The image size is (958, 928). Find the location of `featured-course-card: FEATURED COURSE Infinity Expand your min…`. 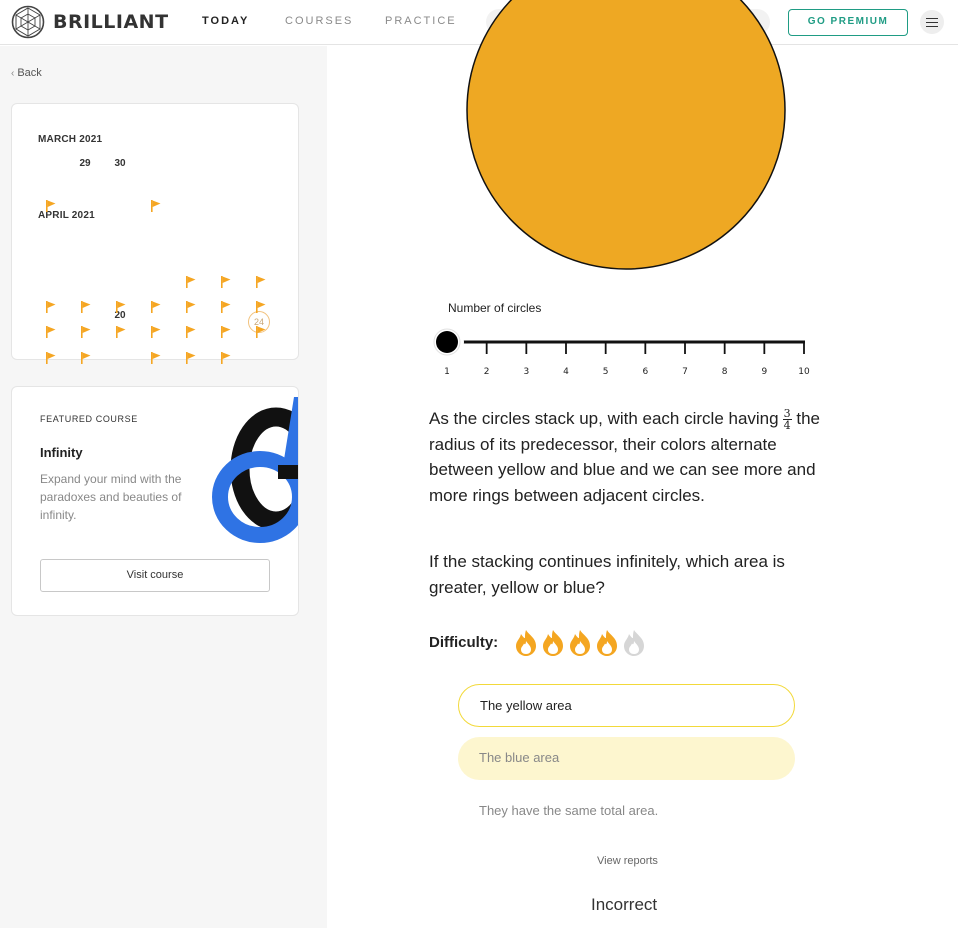

featured-course-card: FEATURED COURSE Infinity Expand your min… is located at coordinates (155, 501).